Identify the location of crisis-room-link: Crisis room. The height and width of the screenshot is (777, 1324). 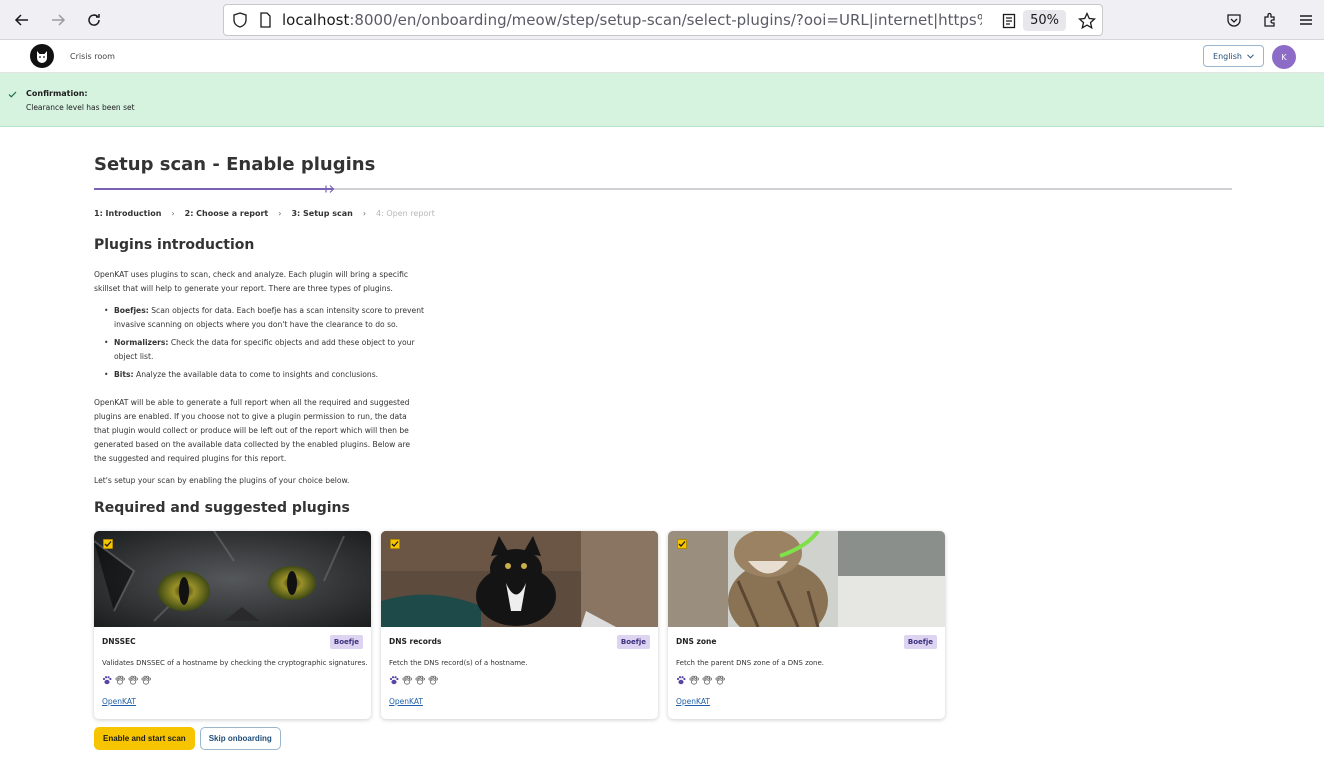
(92, 56).